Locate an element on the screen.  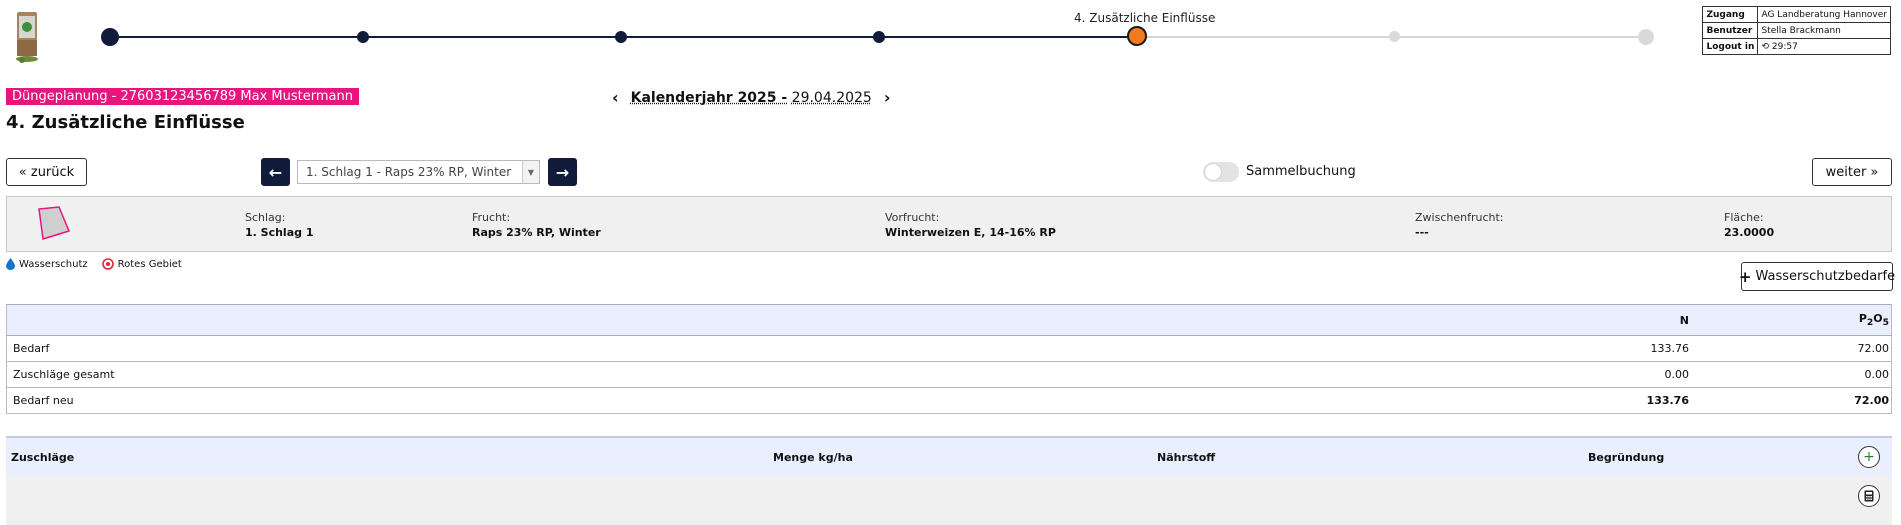
table-header-row: N P2O5 is located at coordinates (949, 320).